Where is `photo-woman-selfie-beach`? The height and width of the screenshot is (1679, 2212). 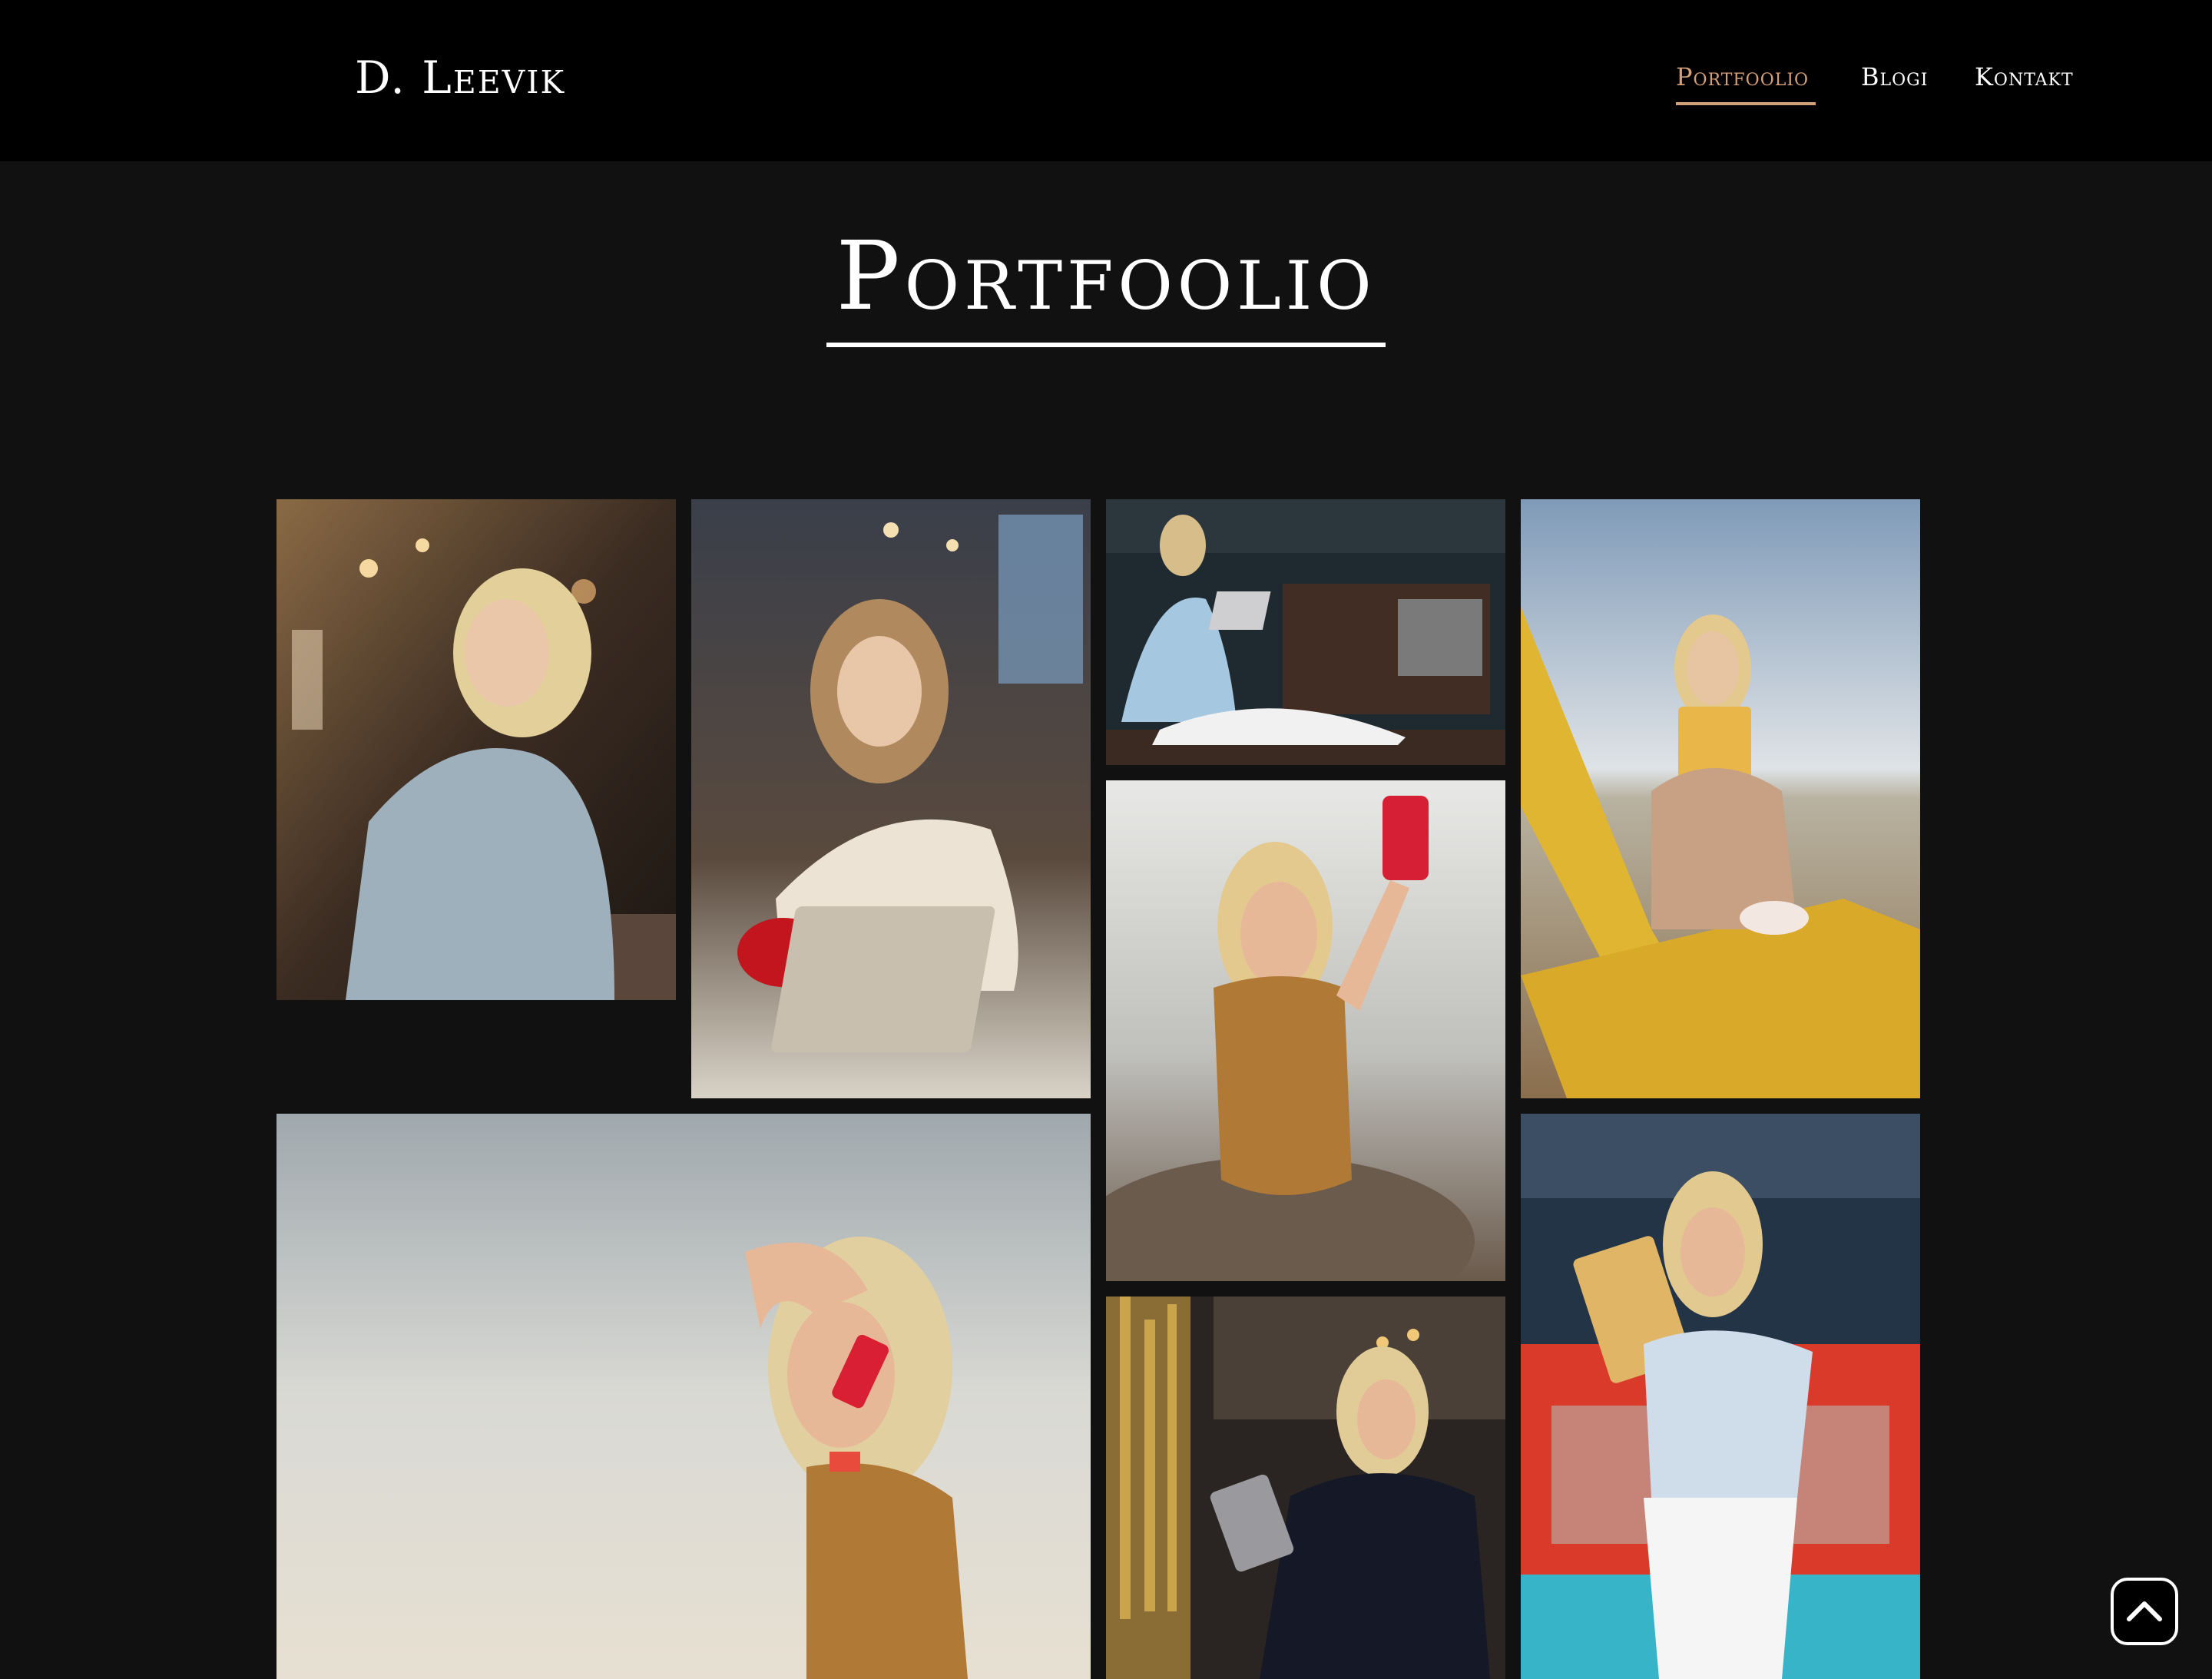
photo-woman-selfie-beach is located at coordinates (1305, 1030).